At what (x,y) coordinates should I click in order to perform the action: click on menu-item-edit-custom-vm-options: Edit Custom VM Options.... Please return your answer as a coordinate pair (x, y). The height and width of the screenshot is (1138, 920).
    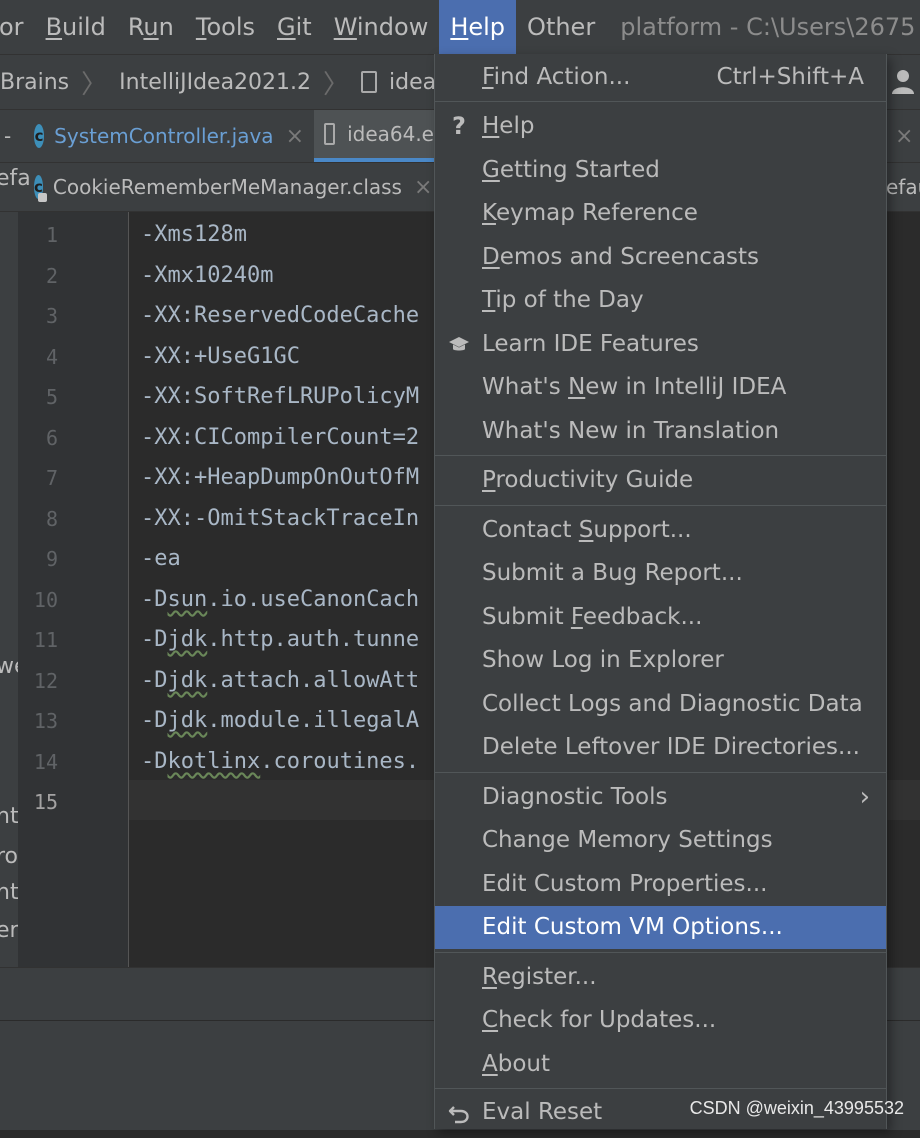
    Looking at the image, I should click on (660, 927).